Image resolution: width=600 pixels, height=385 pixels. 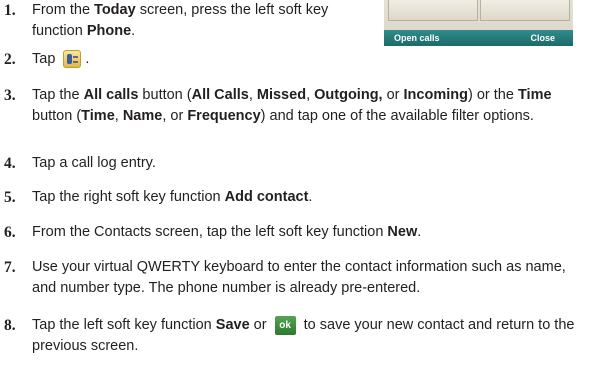 What do you see at coordinates (266, 197) in the screenshot?
I see `bold-term: Add contact` at bounding box center [266, 197].